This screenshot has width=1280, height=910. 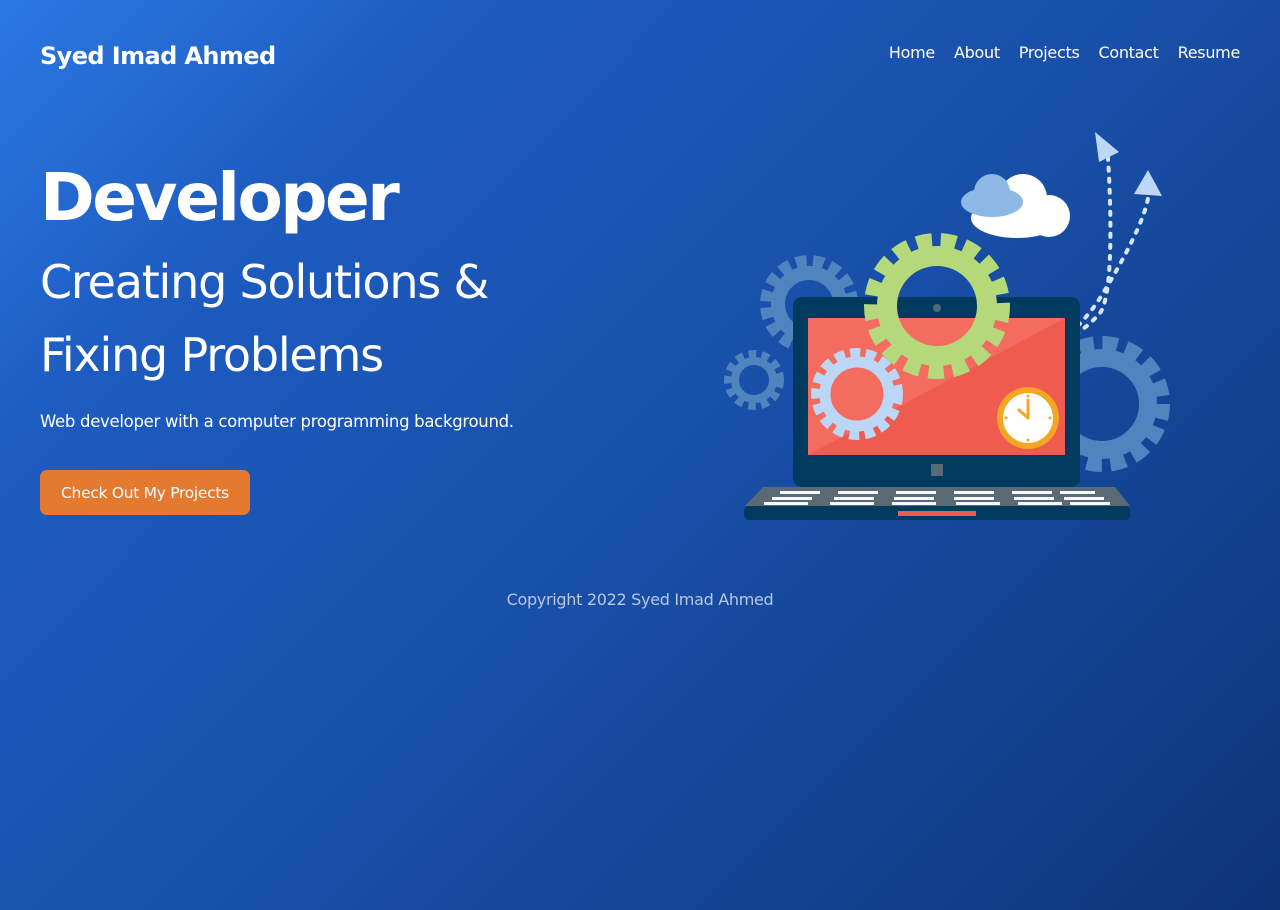 What do you see at coordinates (947, 326) in the screenshot?
I see `developer-illustration` at bounding box center [947, 326].